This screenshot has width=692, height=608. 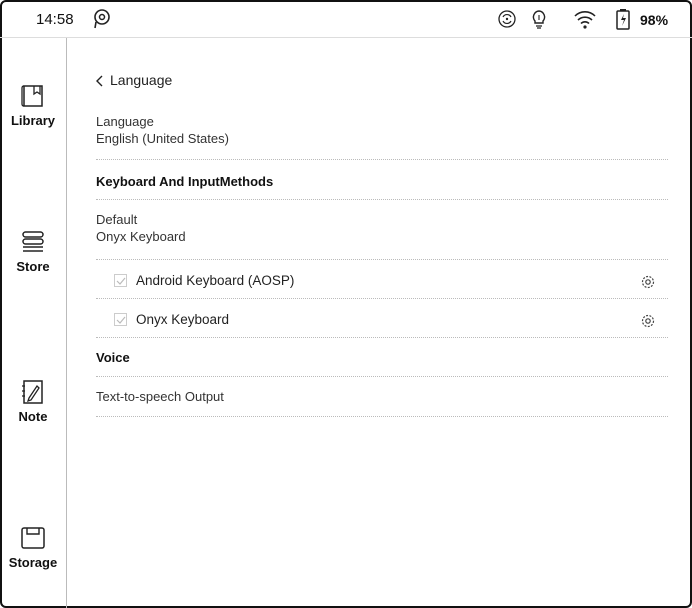 What do you see at coordinates (33, 538) in the screenshot?
I see `folder-icon` at bounding box center [33, 538].